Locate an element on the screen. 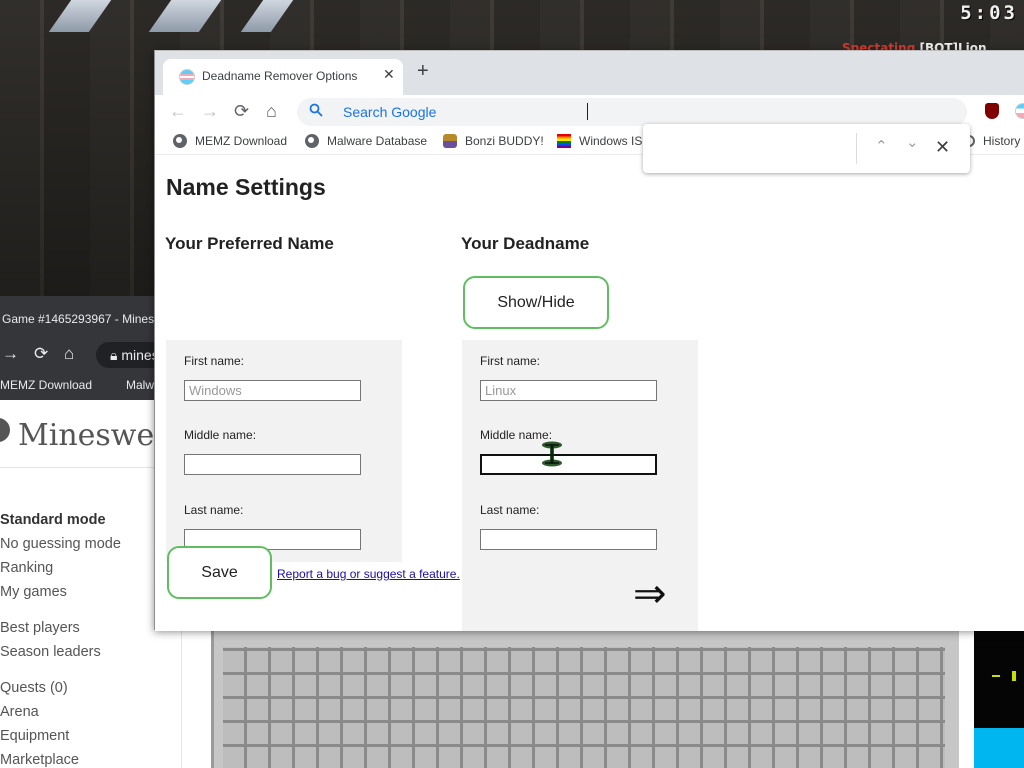 The width and height of the screenshot is (1024, 768). deadname-first-name-input is located at coordinates (568, 390).